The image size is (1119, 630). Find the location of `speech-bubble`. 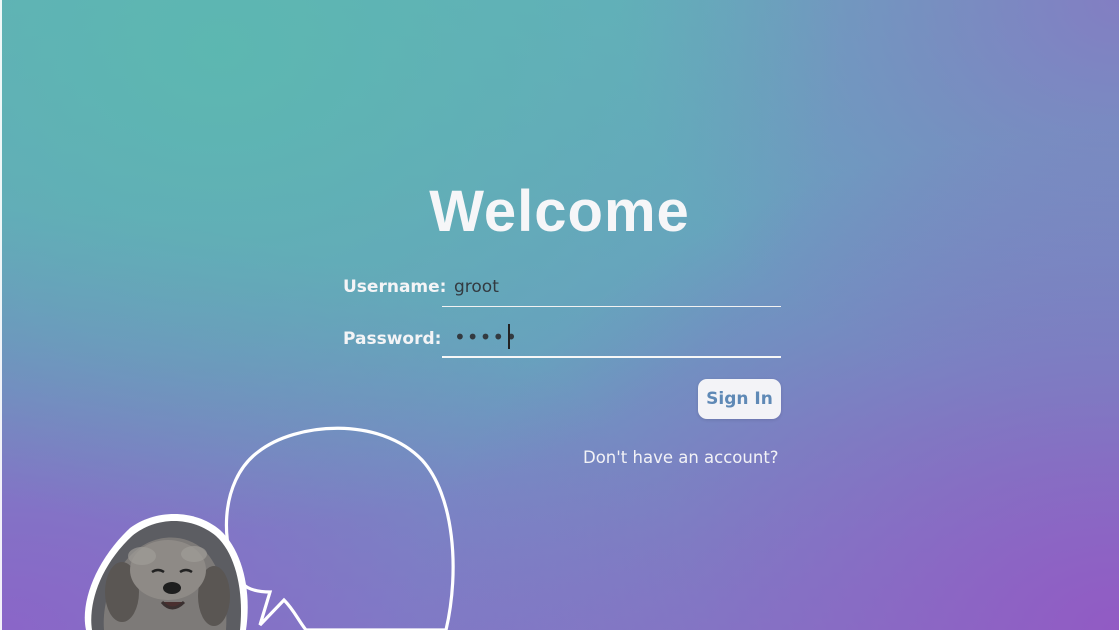

speech-bubble is located at coordinates (339, 528).